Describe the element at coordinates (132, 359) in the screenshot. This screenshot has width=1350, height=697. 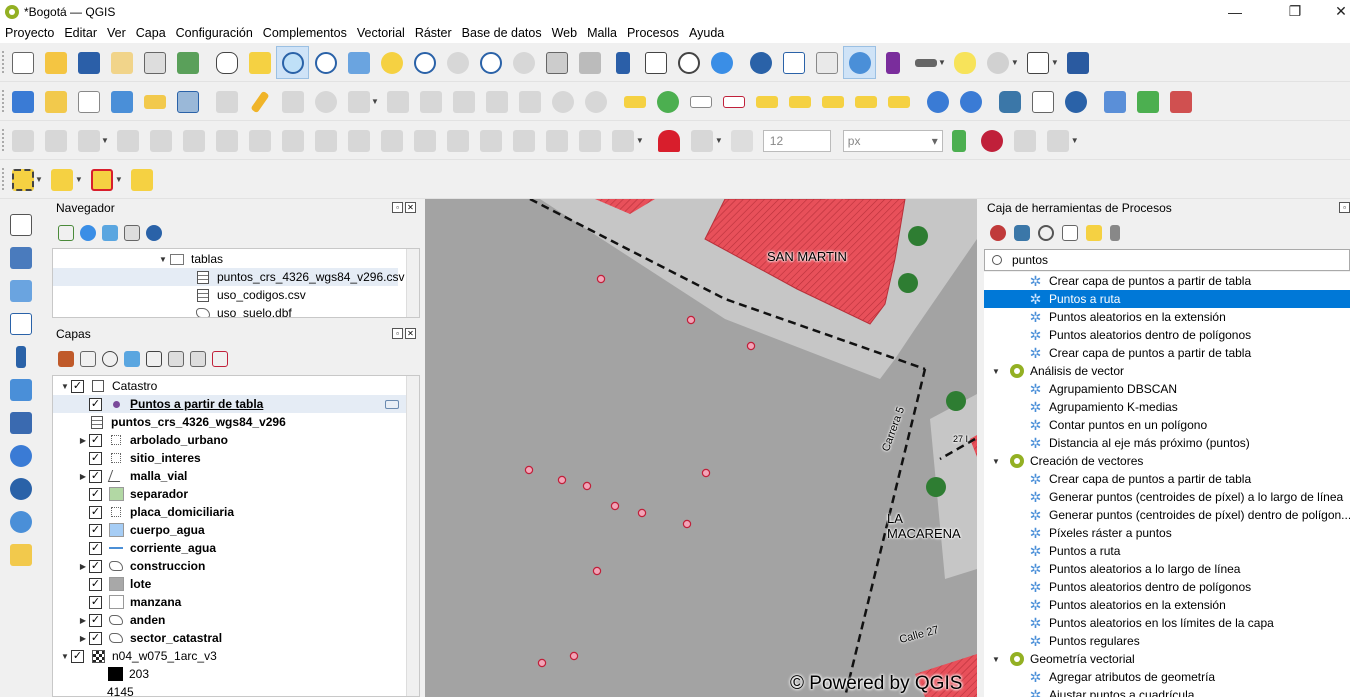
I see `filter-legend-icon` at that location.